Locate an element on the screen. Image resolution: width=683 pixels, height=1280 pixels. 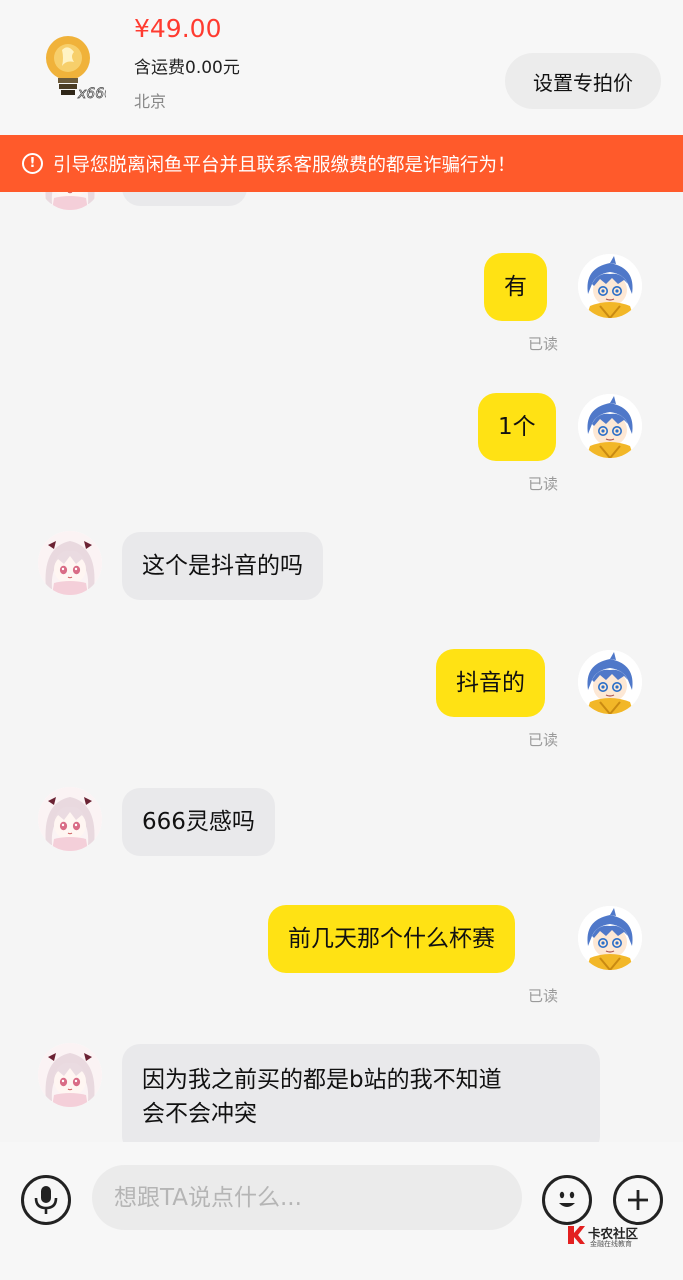
message-input-bar is located at coordinates (341, 1211).